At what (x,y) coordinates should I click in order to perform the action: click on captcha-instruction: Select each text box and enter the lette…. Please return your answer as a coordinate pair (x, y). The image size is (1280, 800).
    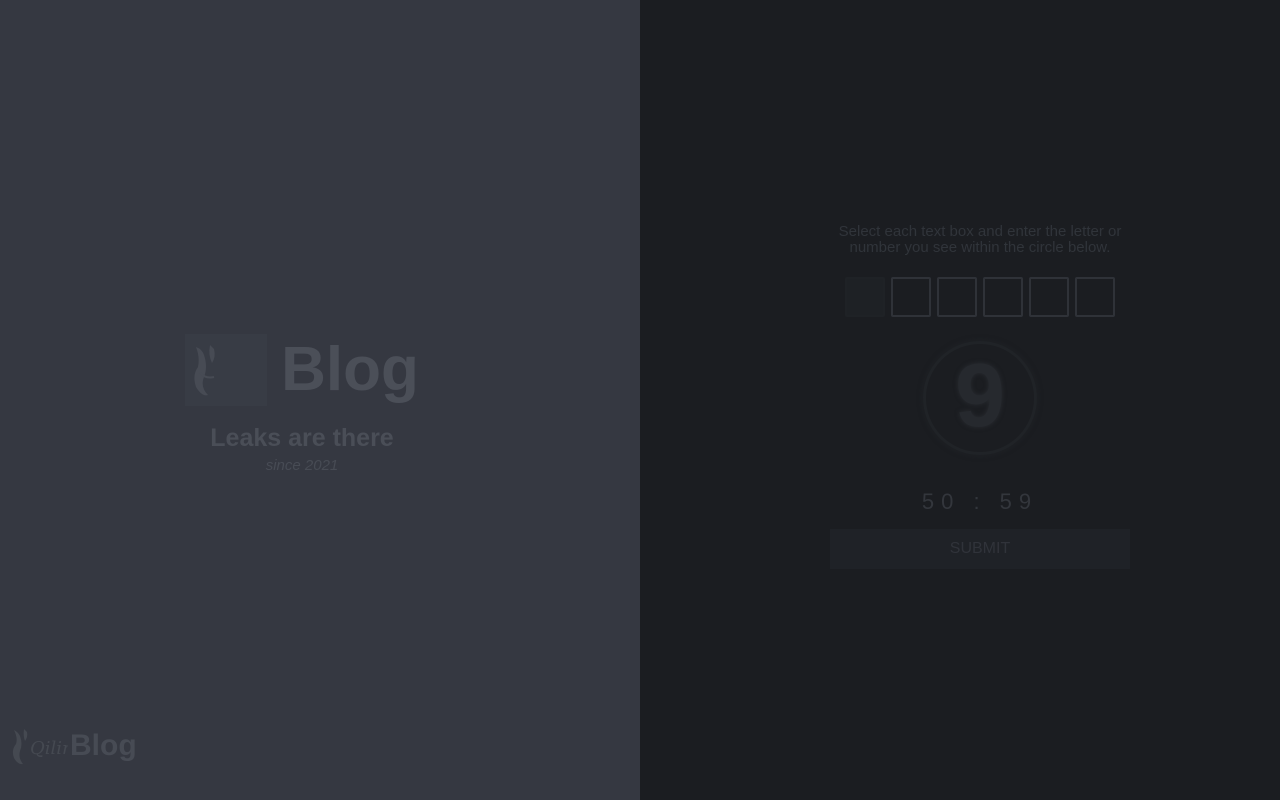
    Looking at the image, I should click on (980, 239).